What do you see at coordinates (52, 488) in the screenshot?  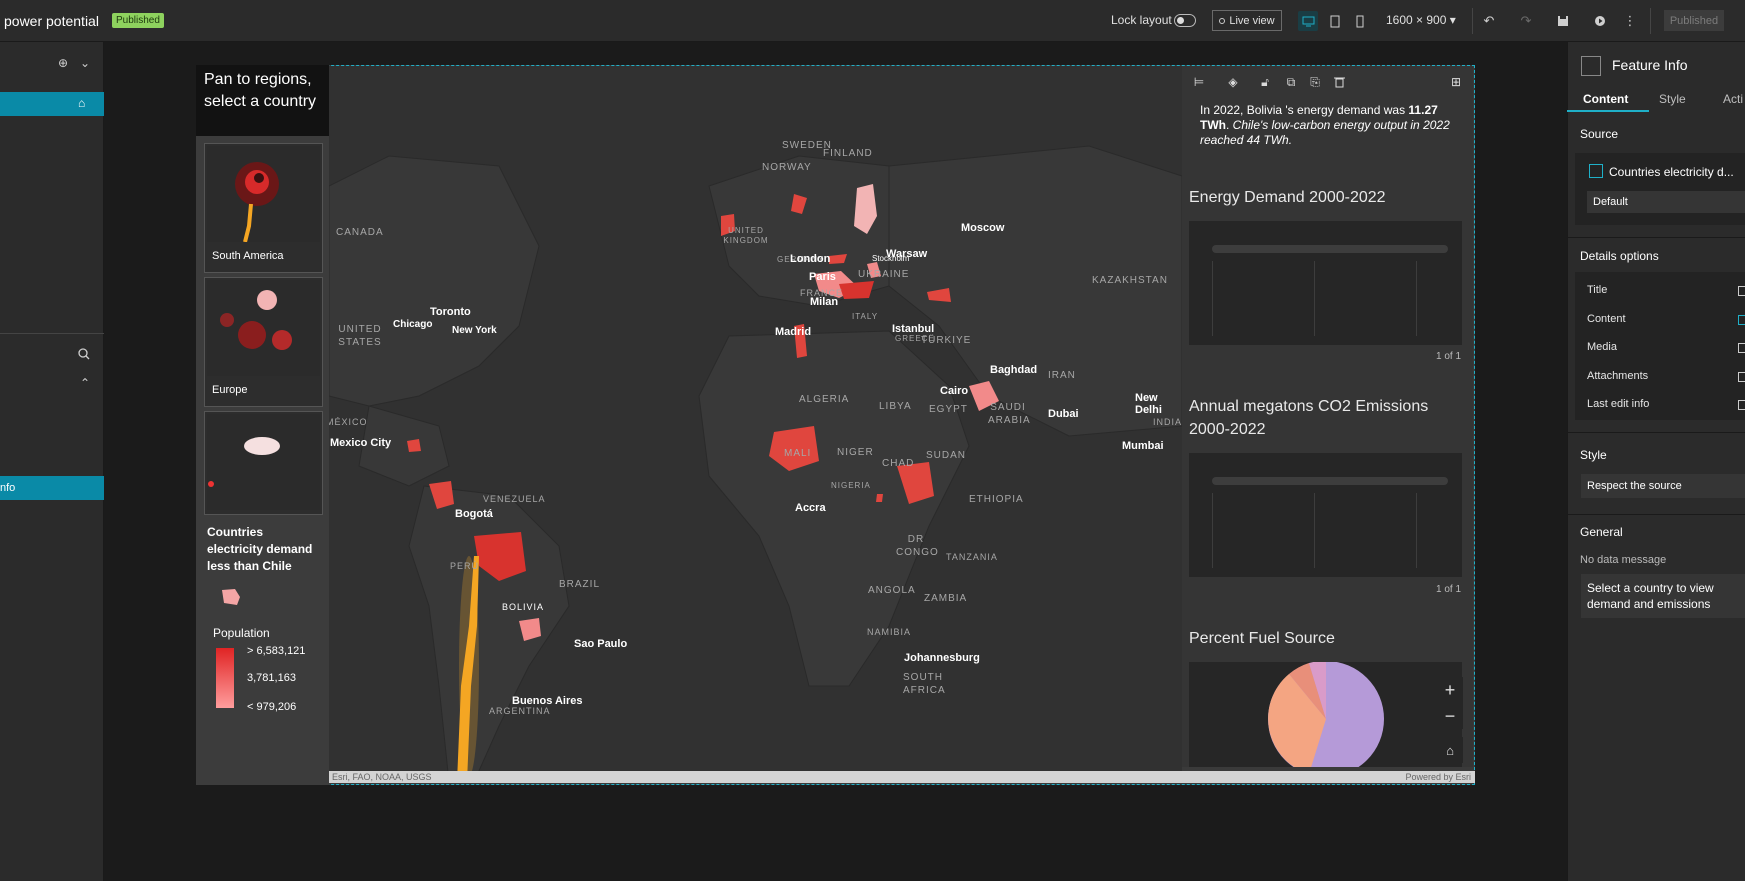 I see `selected-widget-row: nfo` at bounding box center [52, 488].